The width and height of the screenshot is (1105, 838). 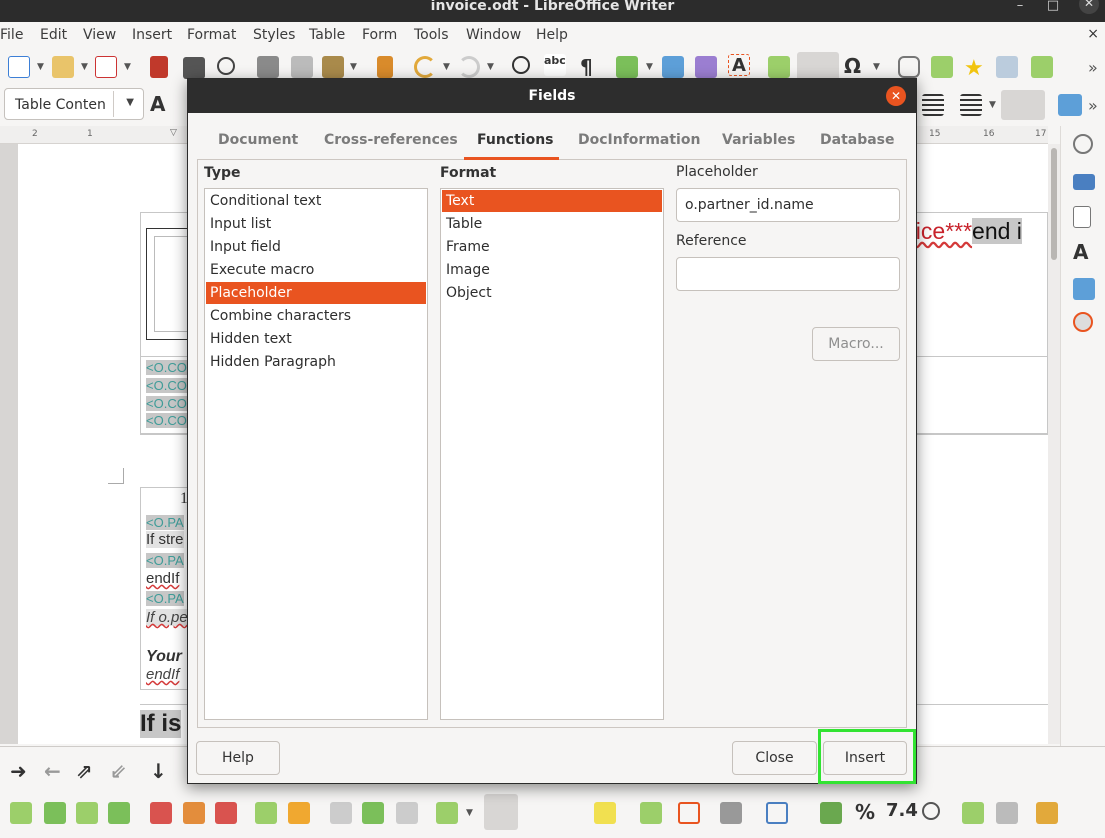 I want to click on delete-table-icon, so click(x=226, y=813).